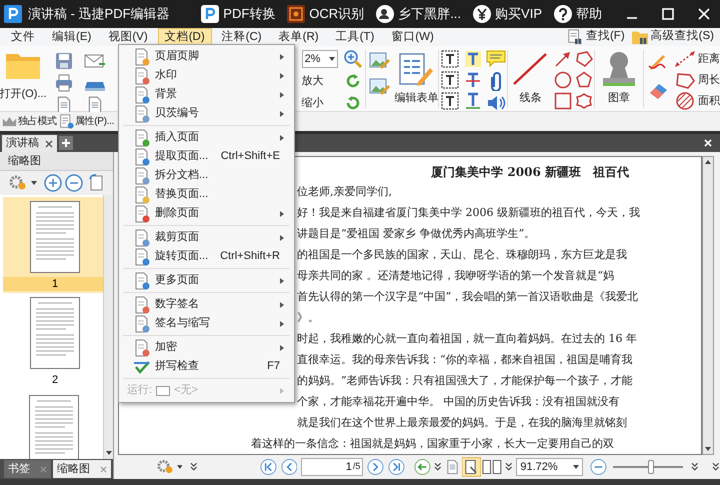 The width and height of the screenshot is (720, 485). I want to click on zoom-slider-thumb, so click(651, 467).